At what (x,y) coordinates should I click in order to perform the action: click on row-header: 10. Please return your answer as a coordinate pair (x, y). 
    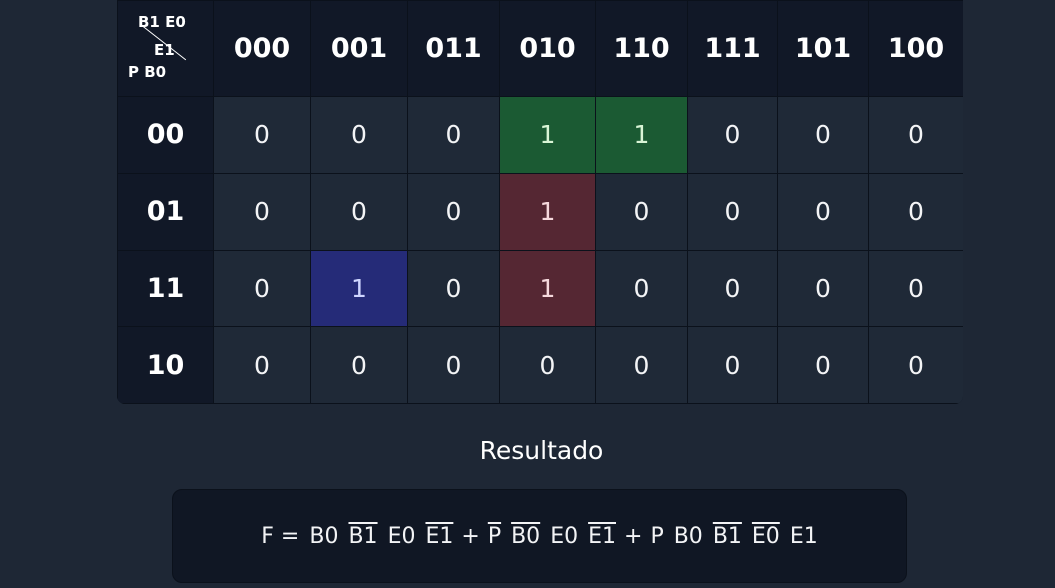
    Looking at the image, I should click on (165, 365).